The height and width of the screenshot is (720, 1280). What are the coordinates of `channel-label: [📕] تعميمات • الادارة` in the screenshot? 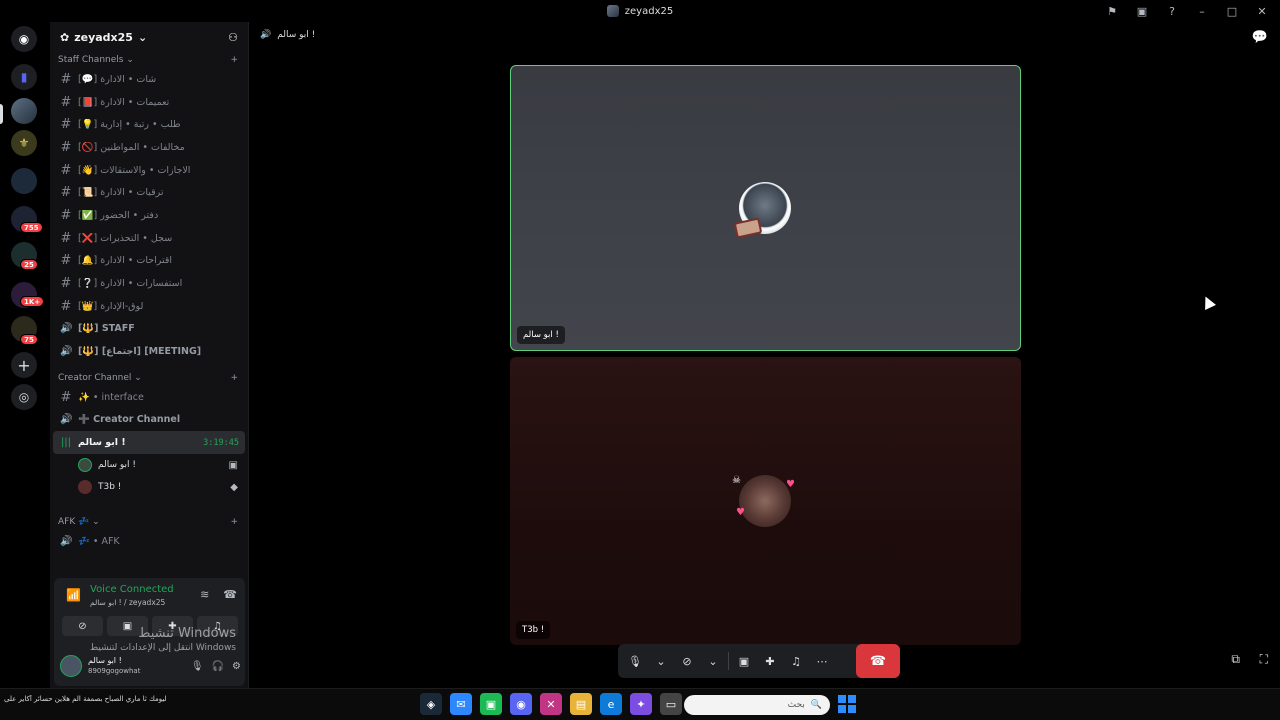 It's located at (124, 102).